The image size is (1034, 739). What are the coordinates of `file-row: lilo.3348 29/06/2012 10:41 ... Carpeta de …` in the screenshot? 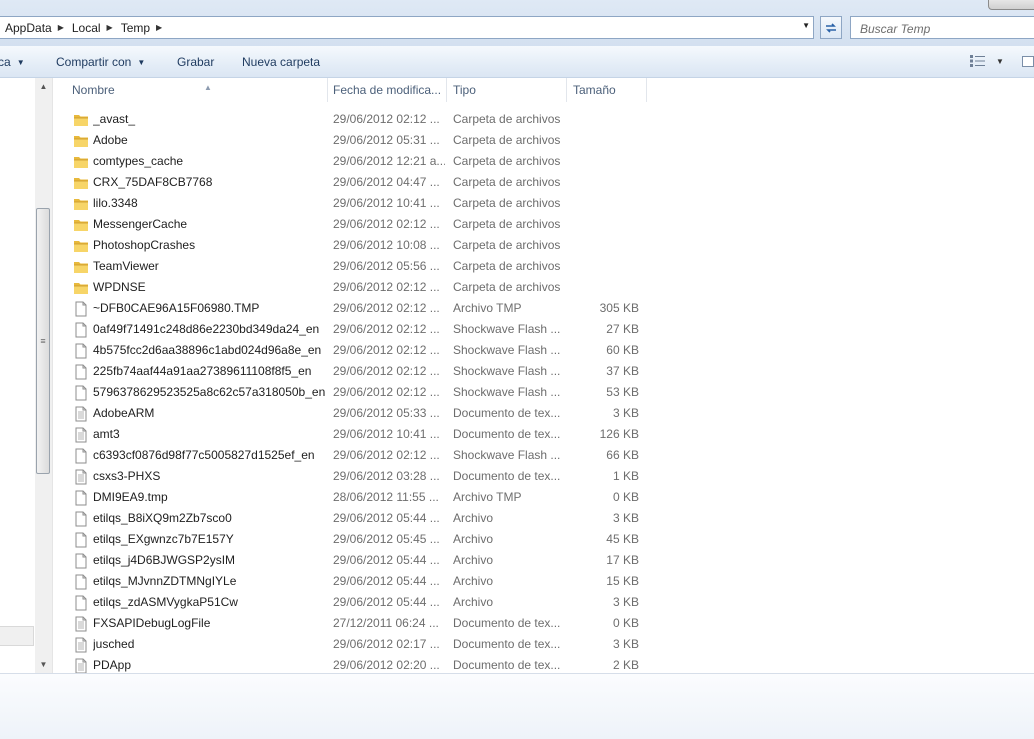 It's located at (353, 203).